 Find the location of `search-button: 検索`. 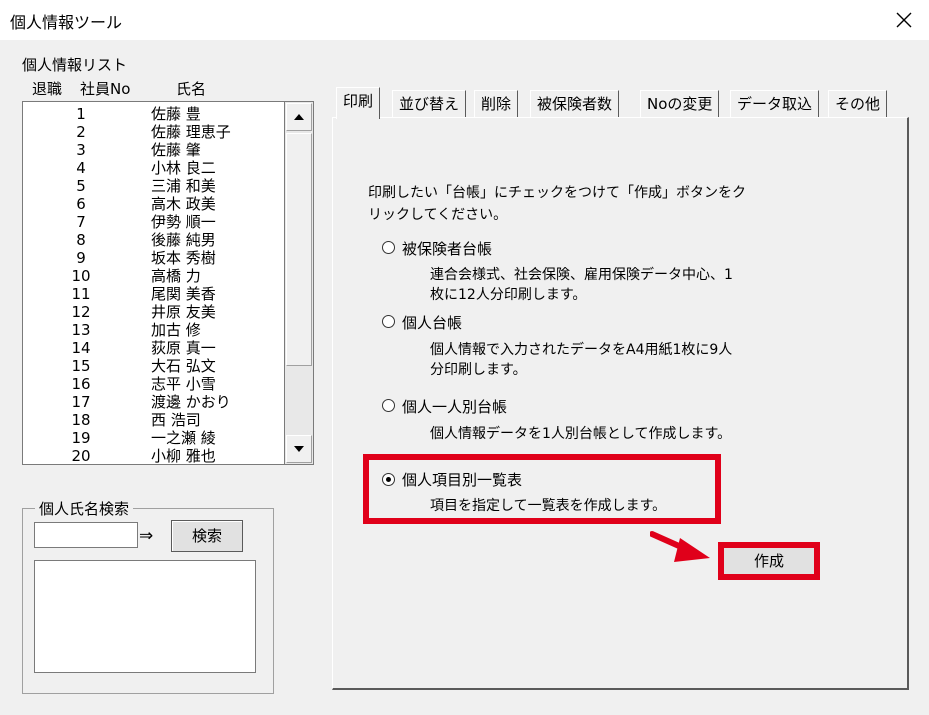

search-button: 検索 is located at coordinates (207, 536).